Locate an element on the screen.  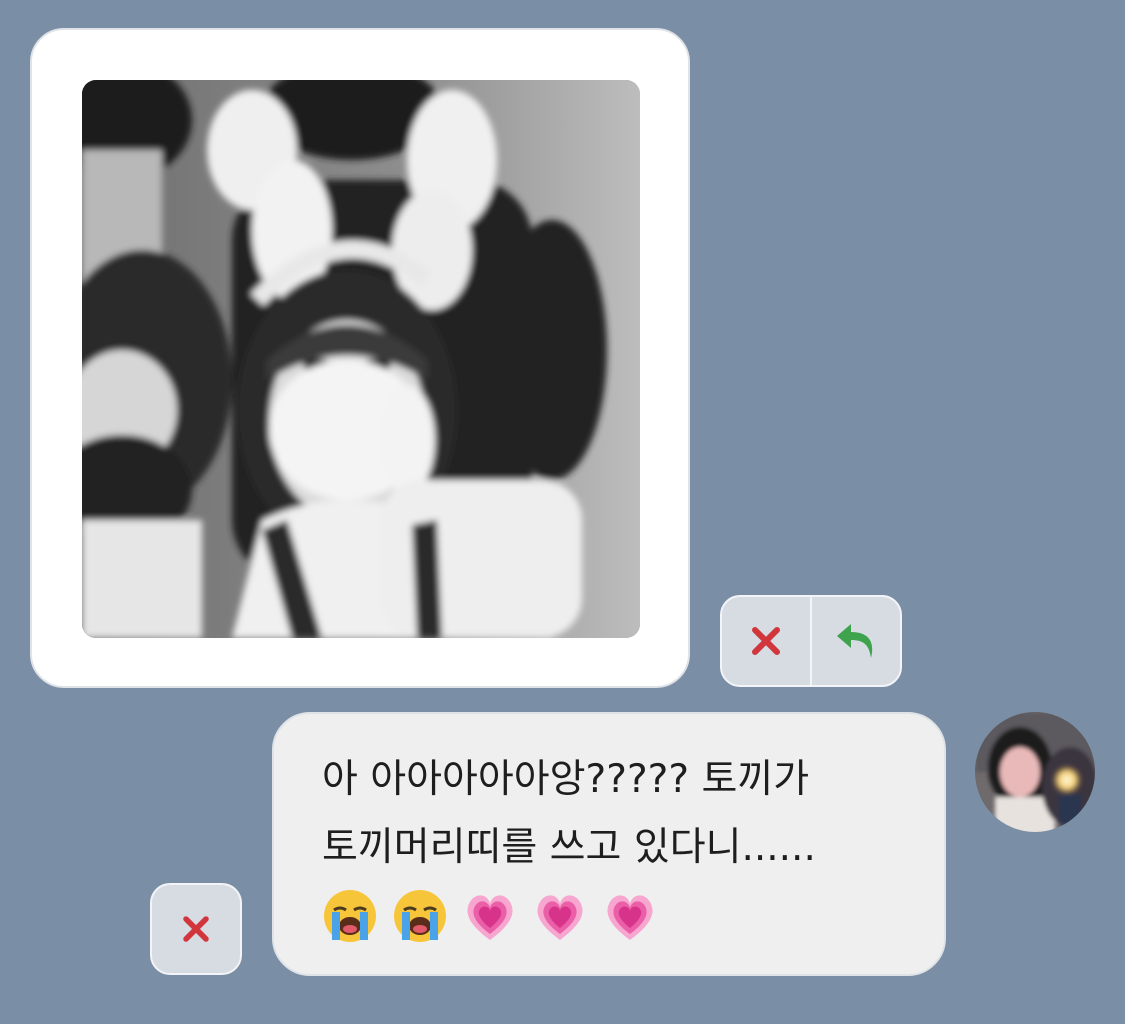
avatar is located at coordinates (1035, 772).